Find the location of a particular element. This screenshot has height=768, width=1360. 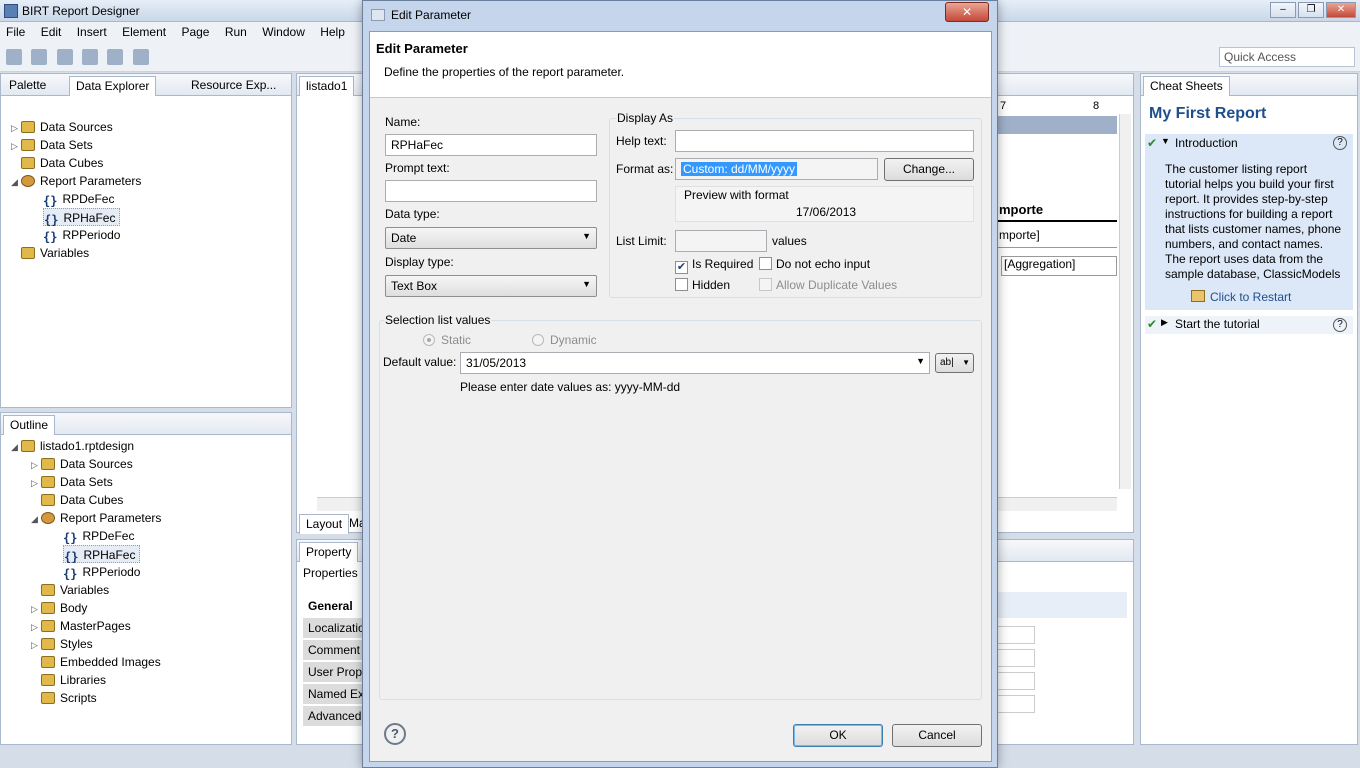

minimize-button: – is located at coordinates (1283, 10).